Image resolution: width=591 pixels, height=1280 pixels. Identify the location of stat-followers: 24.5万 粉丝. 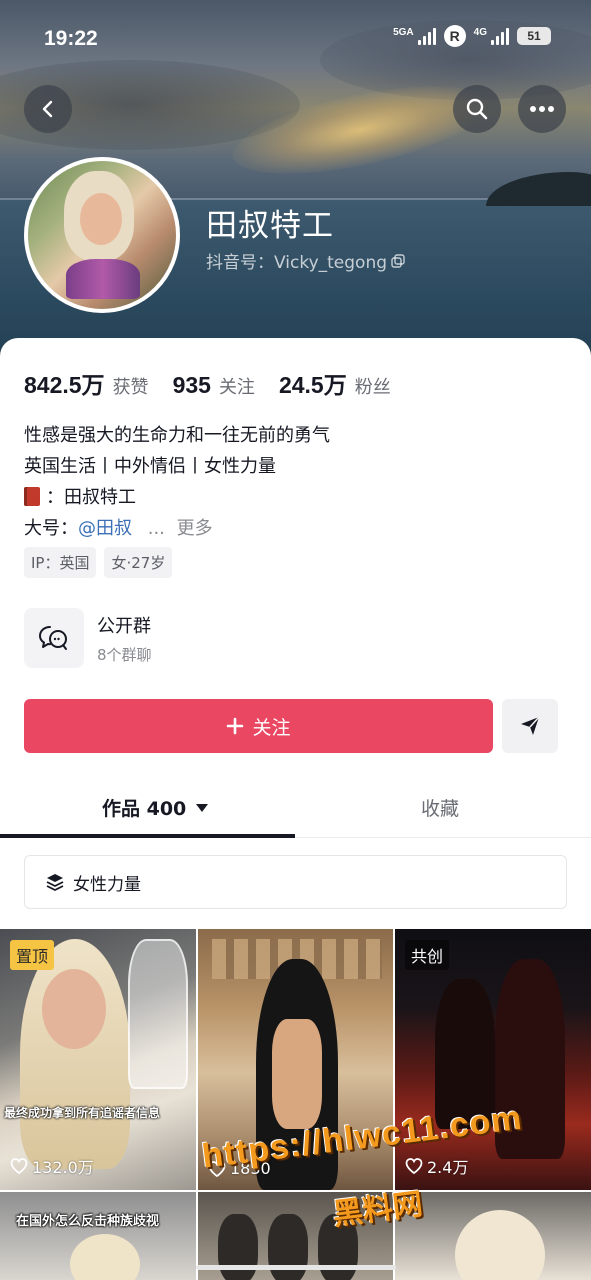
(335, 383).